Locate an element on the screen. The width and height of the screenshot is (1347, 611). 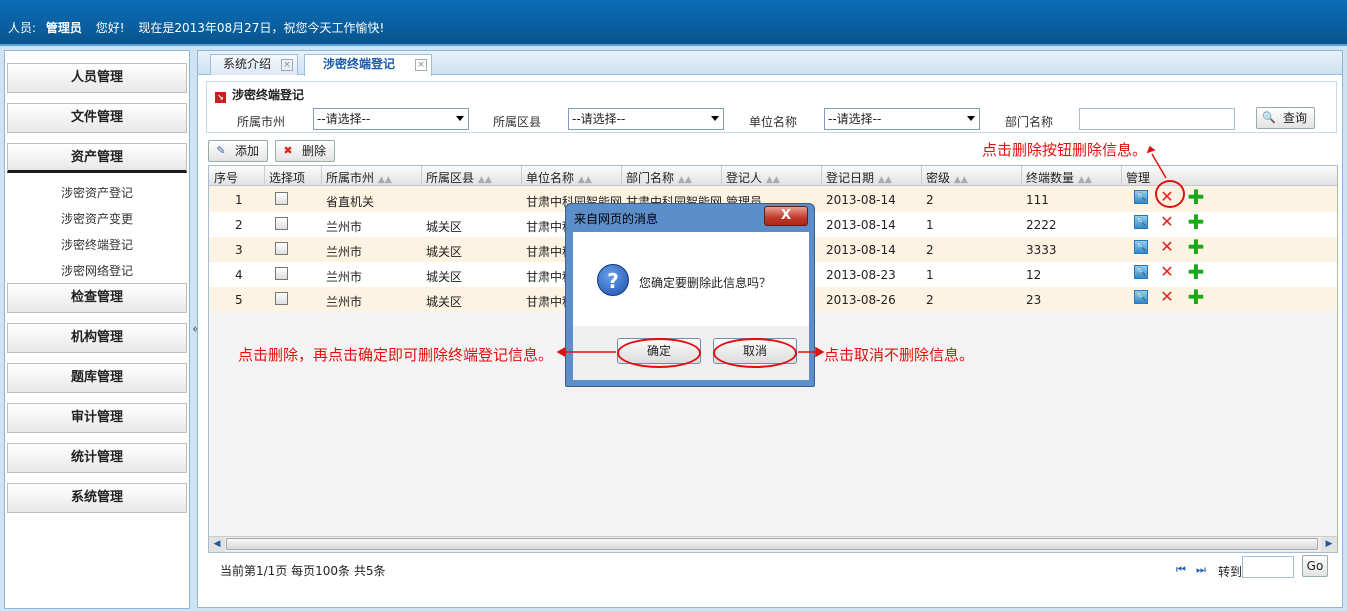
annotation-top: 点击删除按钮删除信息。 is located at coordinates (1065, 150).